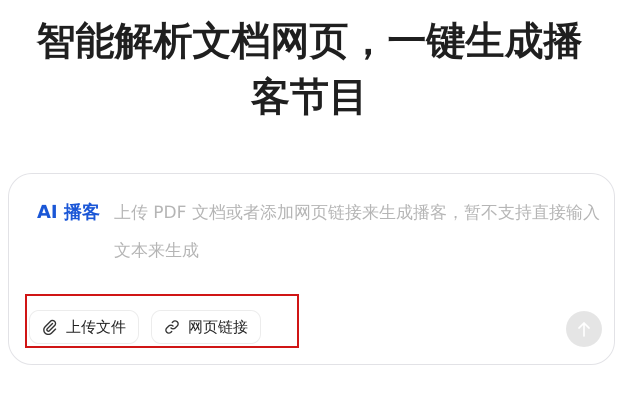 This screenshot has height=401, width=619. I want to click on upload-file-button: 上传文件, so click(84, 327).